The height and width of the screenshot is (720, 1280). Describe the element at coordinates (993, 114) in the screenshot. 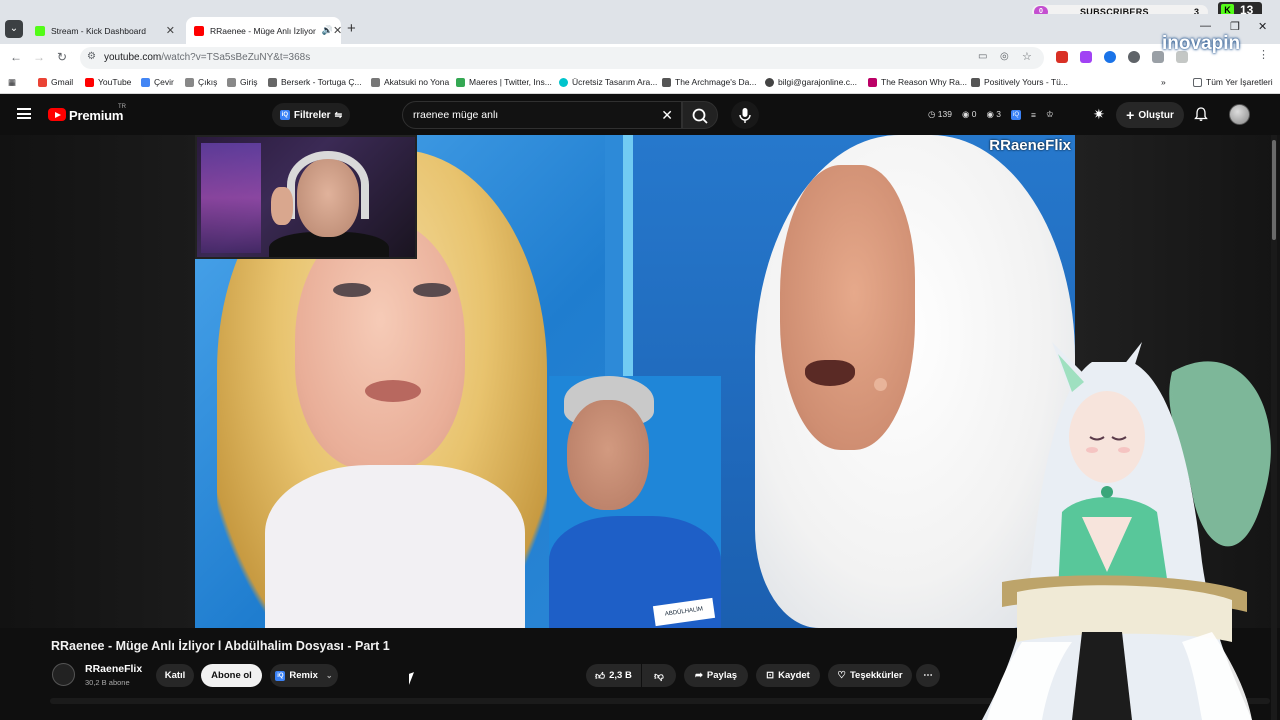

I see `eye-icon: ◉ 3` at that location.